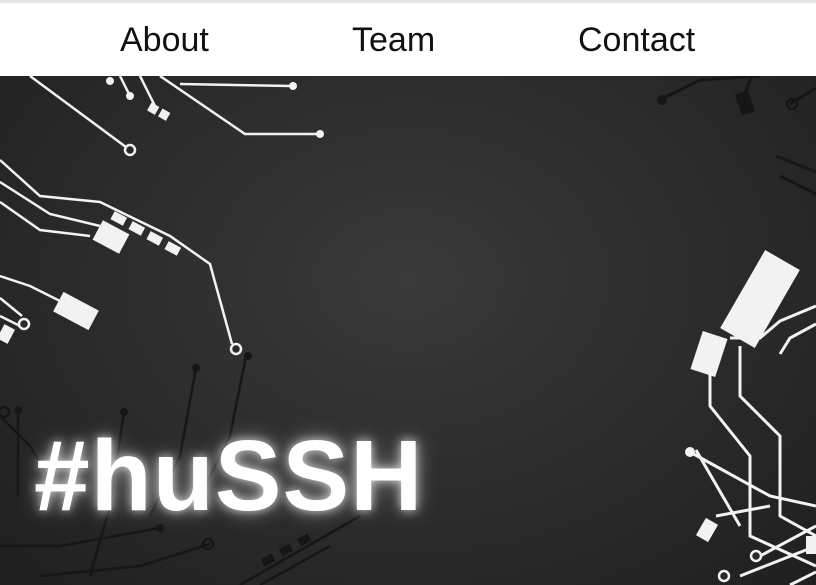 The image size is (816, 585). I want to click on top-navbar: About Team Contact, so click(408, 38).